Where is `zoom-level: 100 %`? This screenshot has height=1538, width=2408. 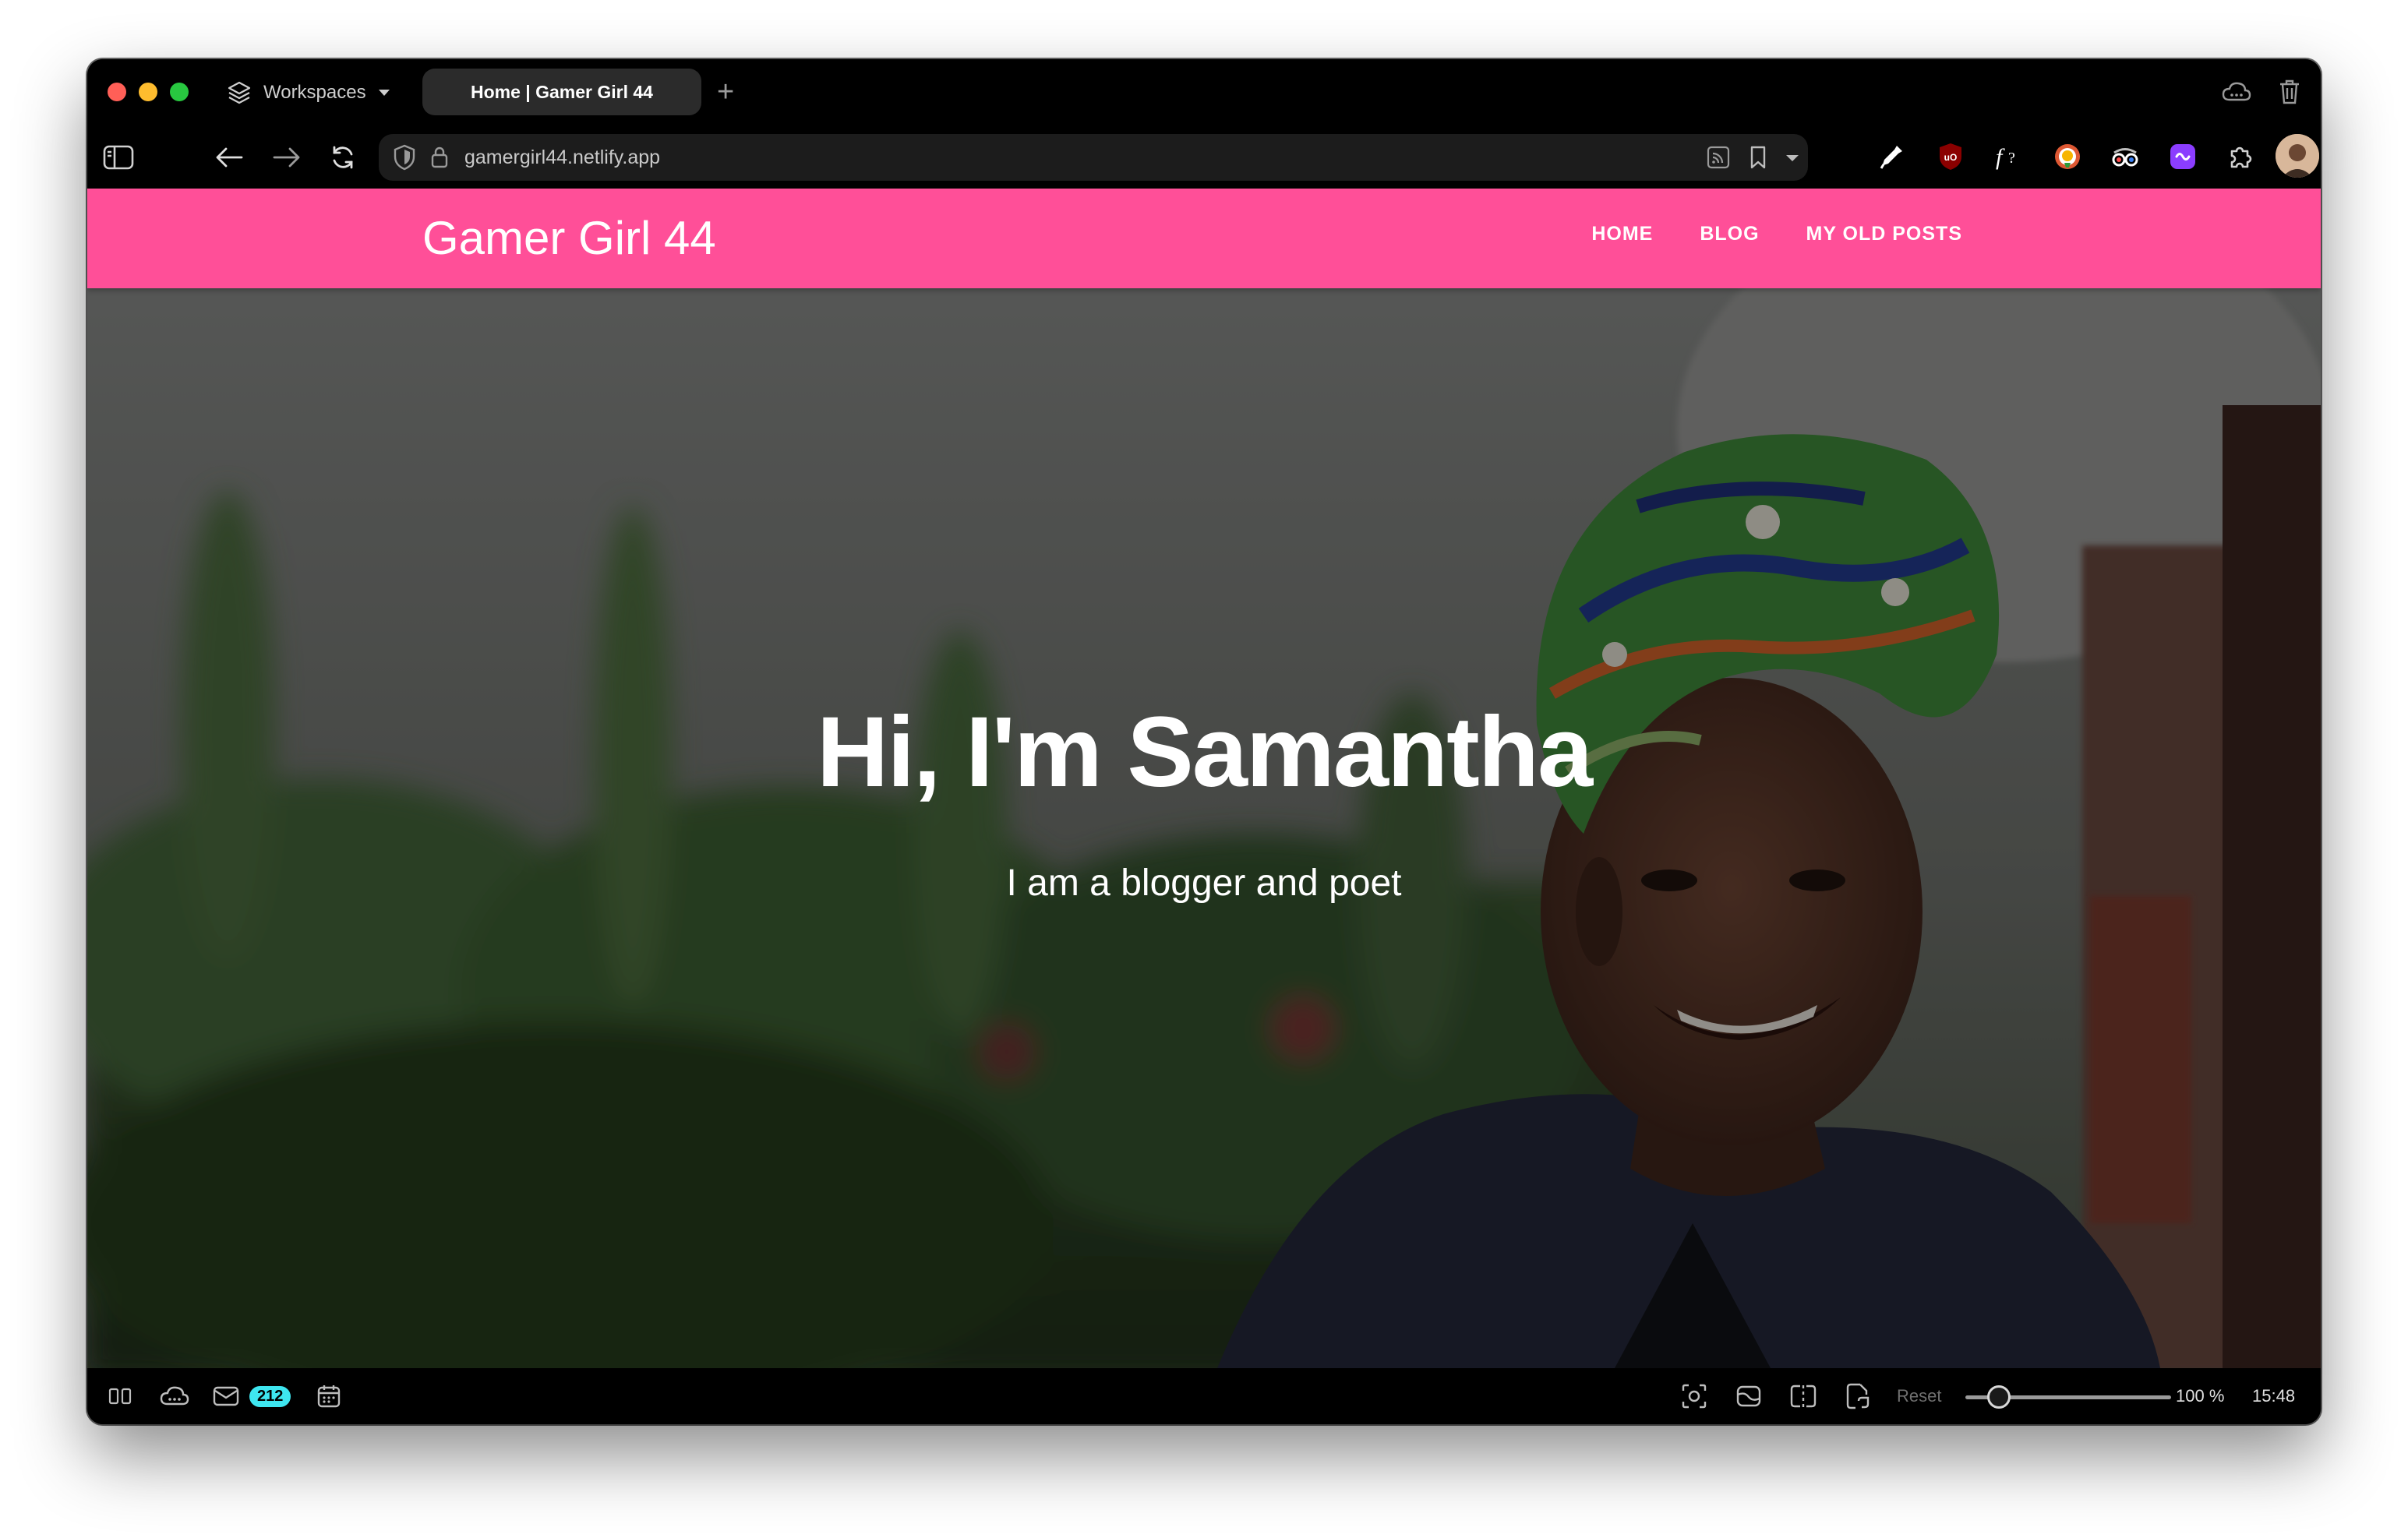
zoom-level: 100 % is located at coordinates (2200, 1396).